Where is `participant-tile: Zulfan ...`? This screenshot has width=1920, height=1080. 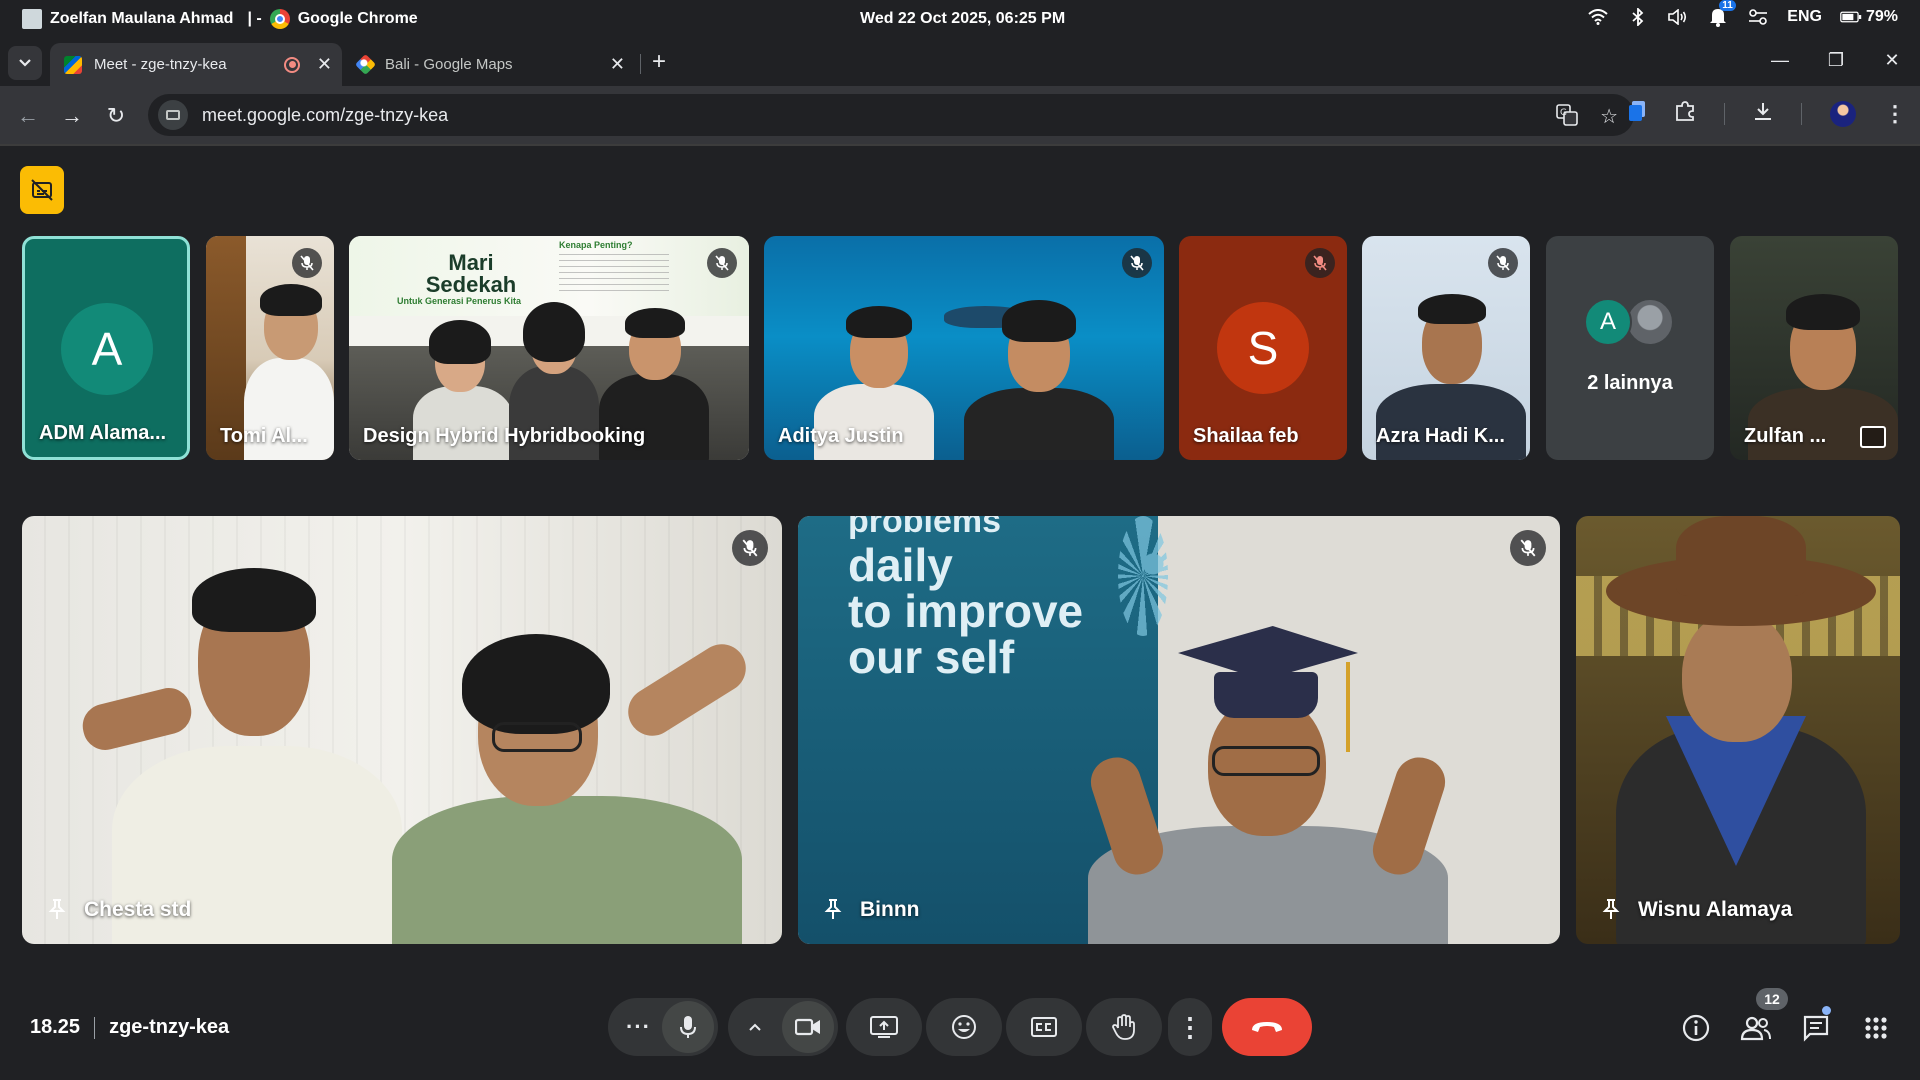
participant-tile: Zulfan ... is located at coordinates (1814, 348).